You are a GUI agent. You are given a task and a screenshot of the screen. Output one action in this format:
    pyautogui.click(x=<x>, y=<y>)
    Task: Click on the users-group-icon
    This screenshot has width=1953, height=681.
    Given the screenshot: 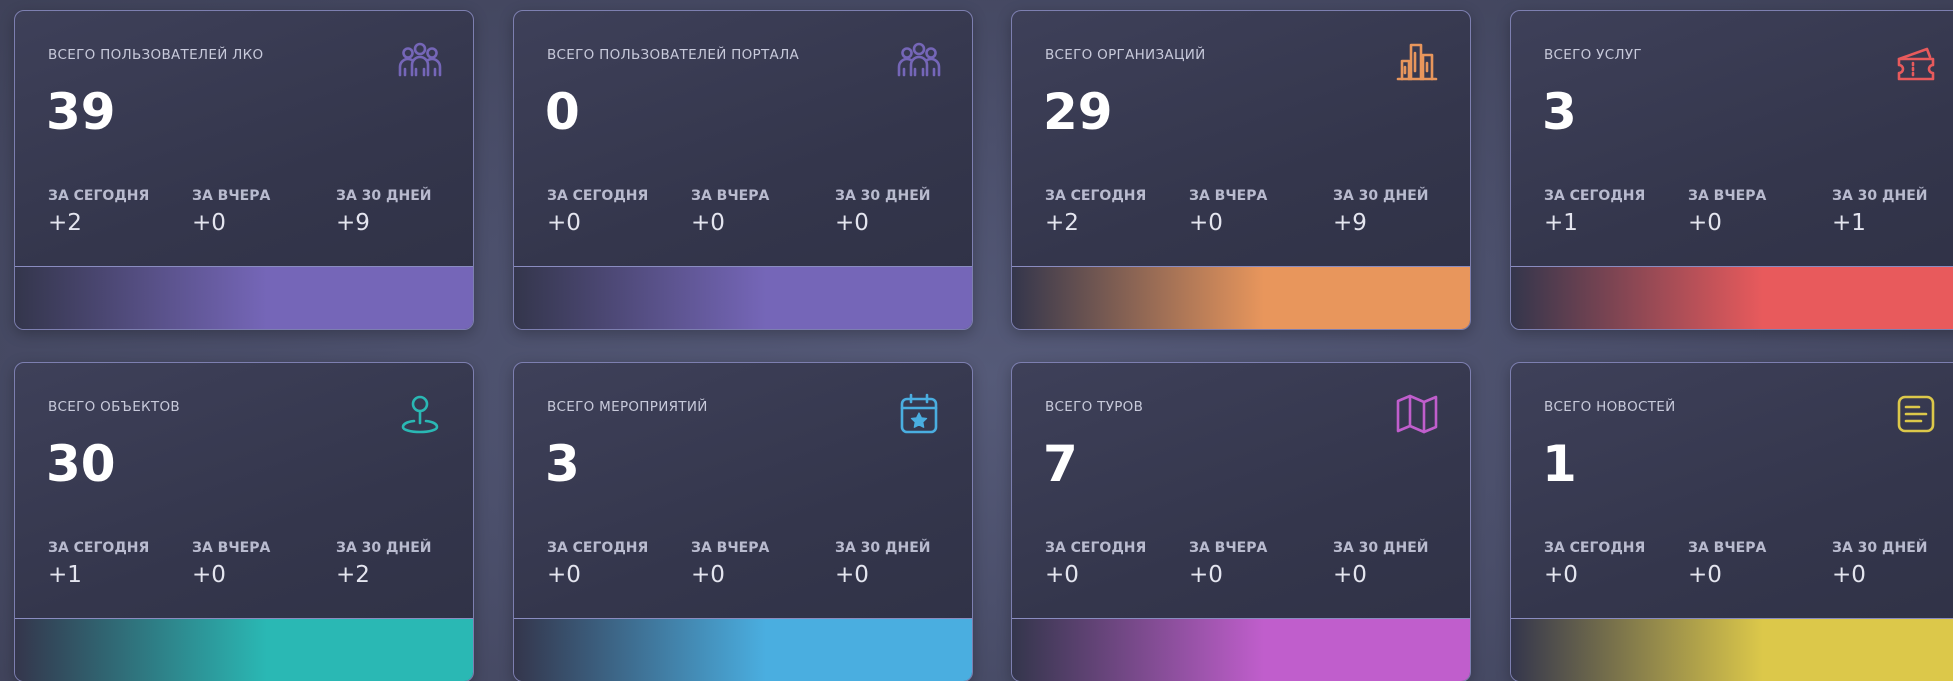 What is the action you would take?
    pyautogui.click(x=919, y=62)
    